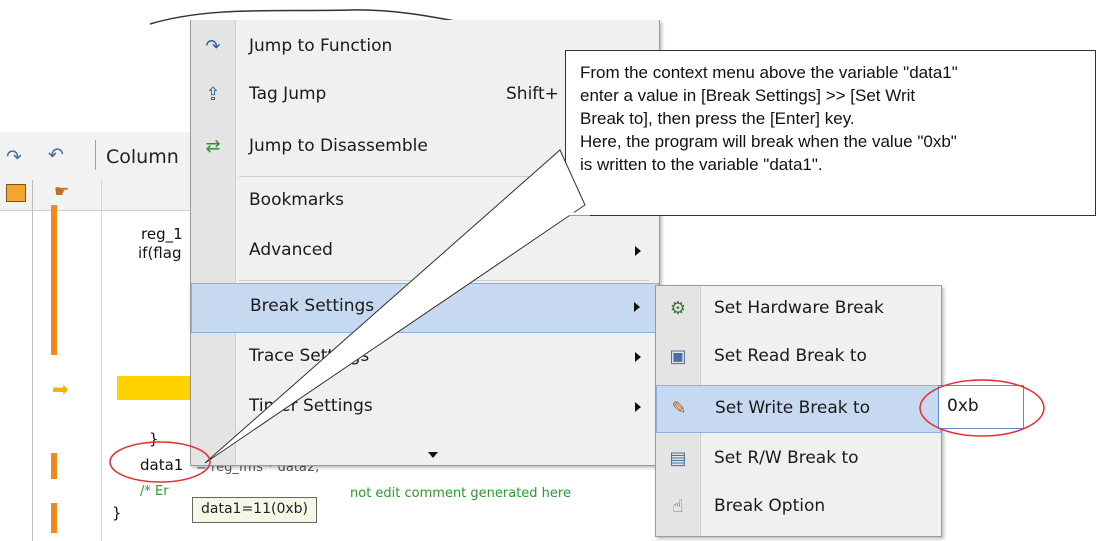 This screenshot has height=541, width=1096. What do you see at coordinates (32, 360) in the screenshot?
I see `gutter-divider` at bounding box center [32, 360].